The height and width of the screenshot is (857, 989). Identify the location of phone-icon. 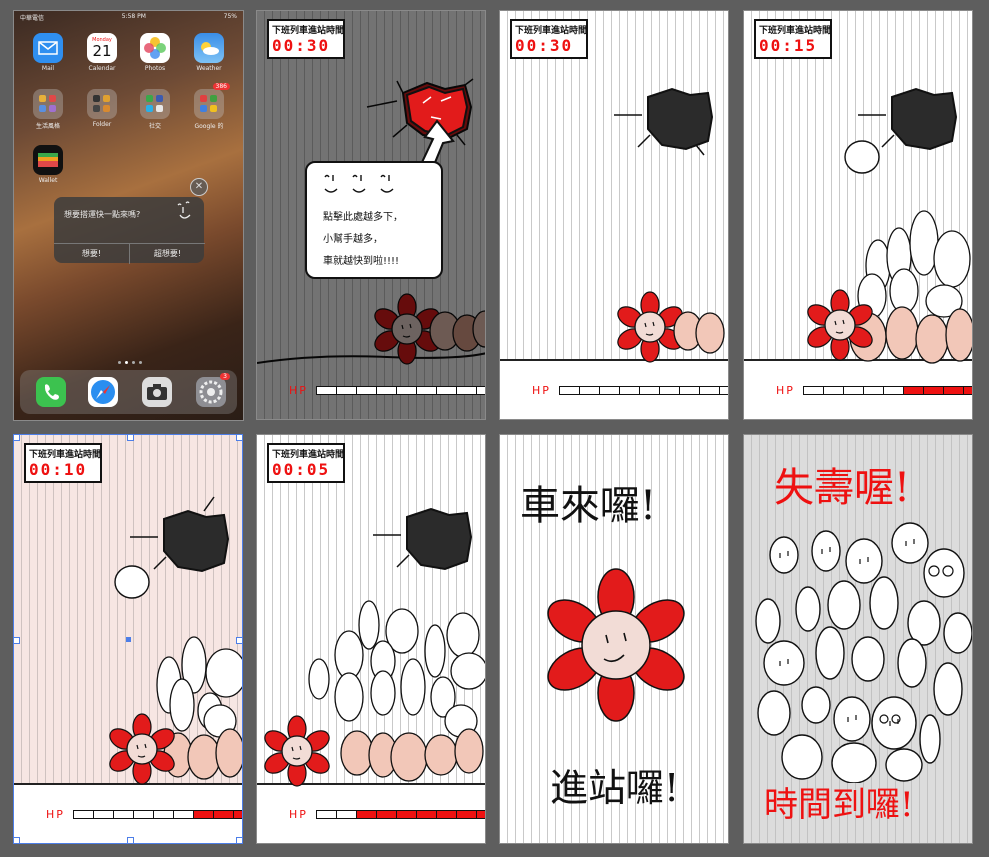
(51, 392).